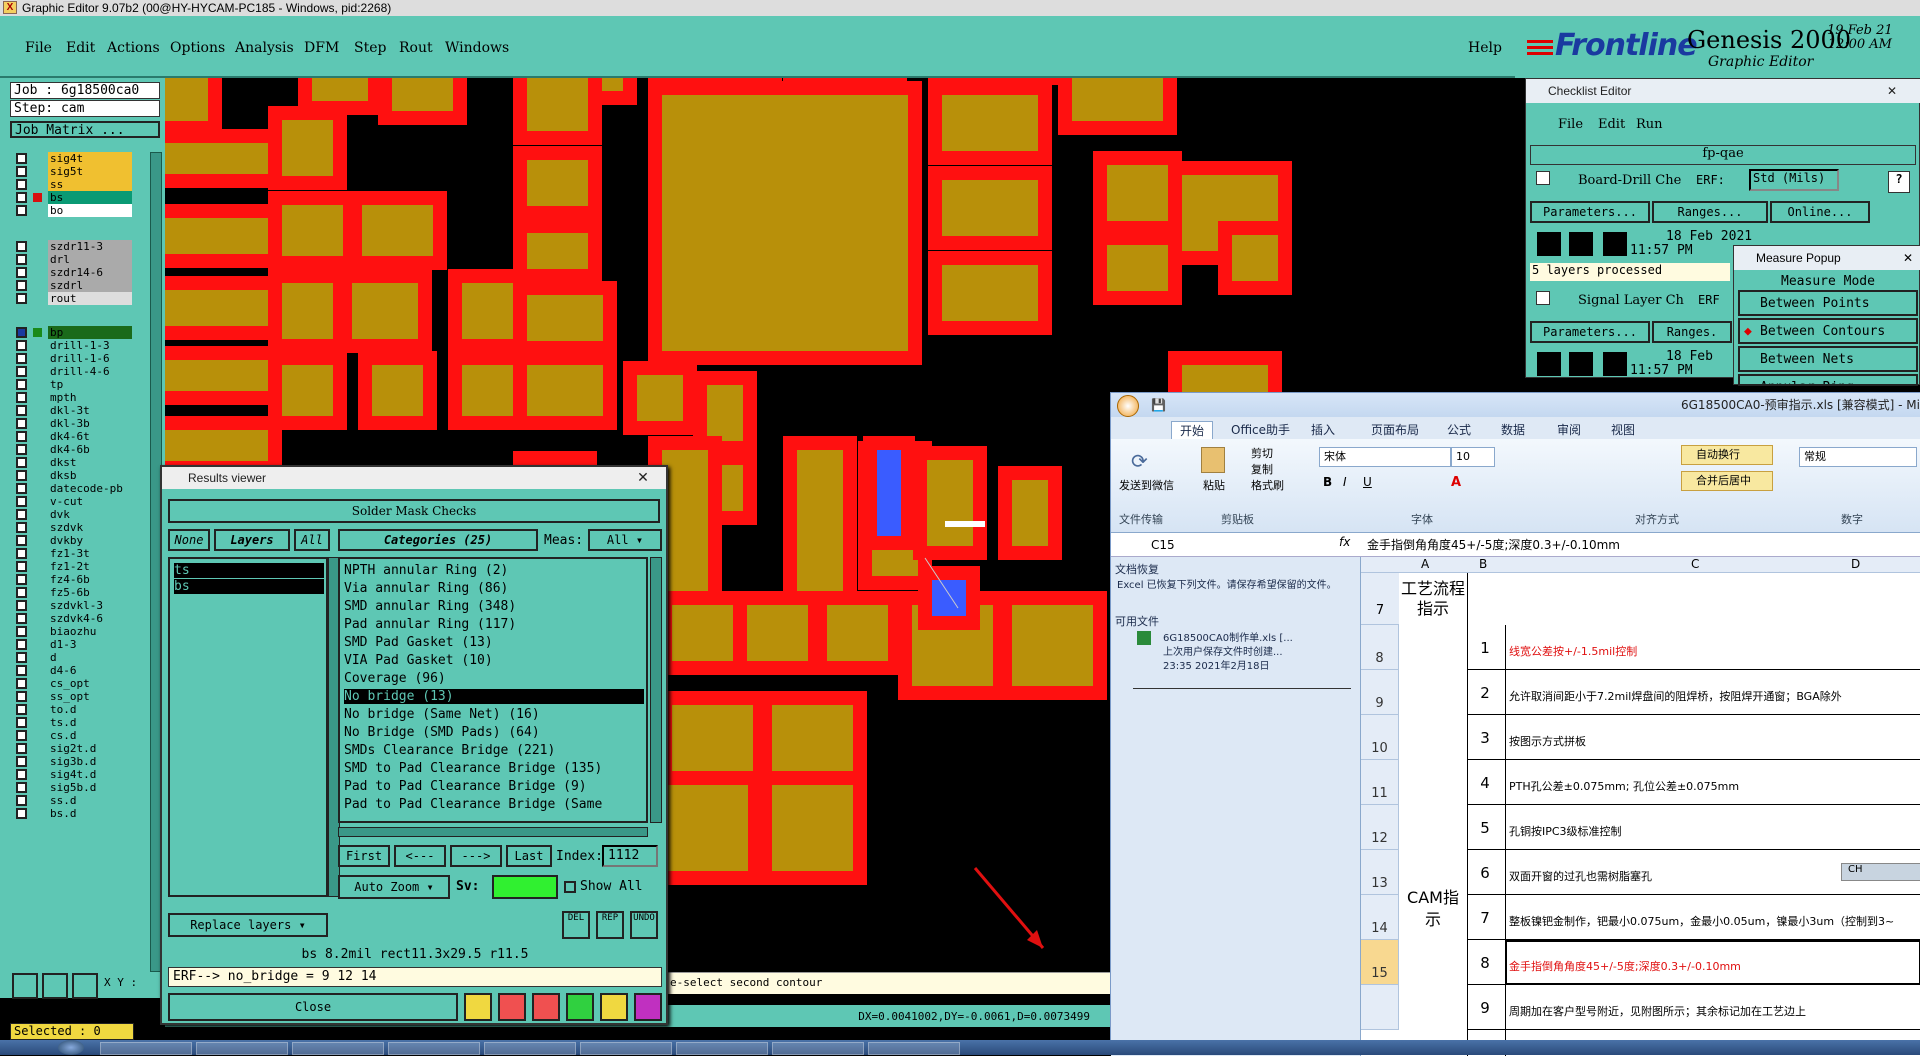 The width and height of the screenshot is (1920, 1056). What do you see at coordinates (1692, 332) in the screenshot?
I see `ranges2-button: Ranges.` at bounding box center [1692, 332].